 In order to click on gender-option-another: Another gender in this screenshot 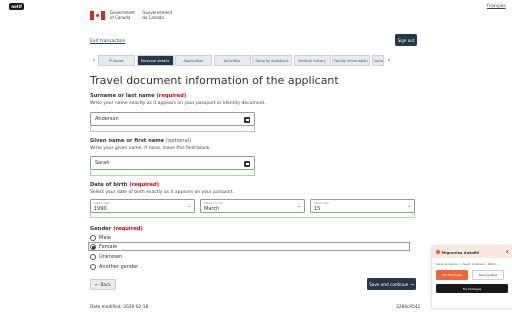, I will do `click(114, 267)`.